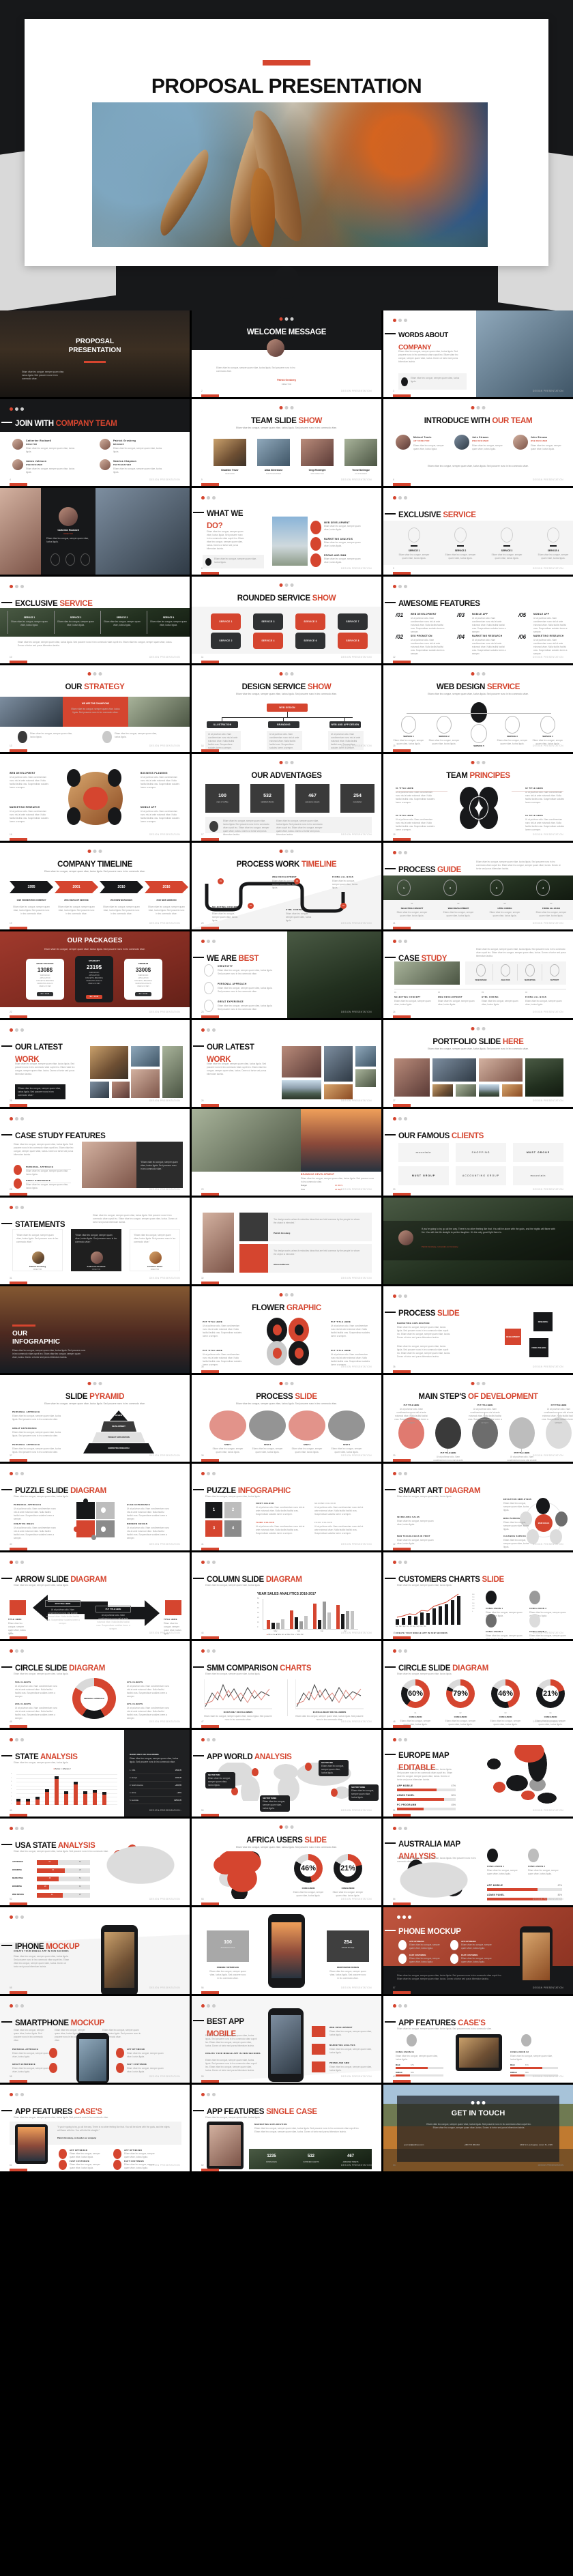  Describe the element at coordinates (472, 2144) in the screenshot. I see `contact-item: +380 772 382-094` at that location.